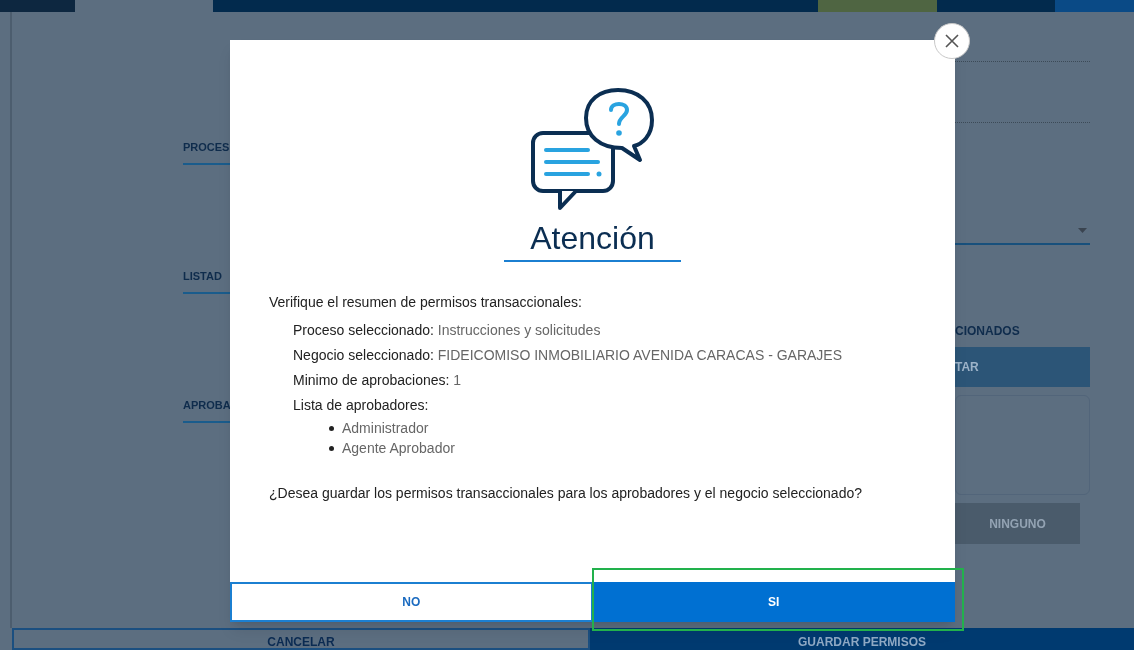  I want to click on summary-line: Lista de aprobadores:, so click(361, 405).